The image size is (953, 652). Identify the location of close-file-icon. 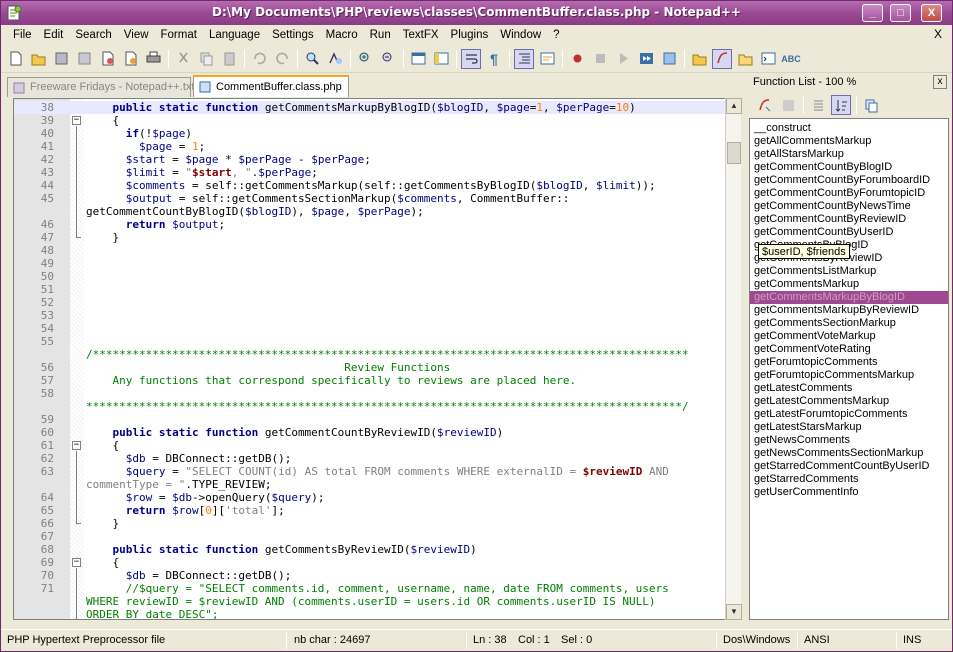
(107, 59).